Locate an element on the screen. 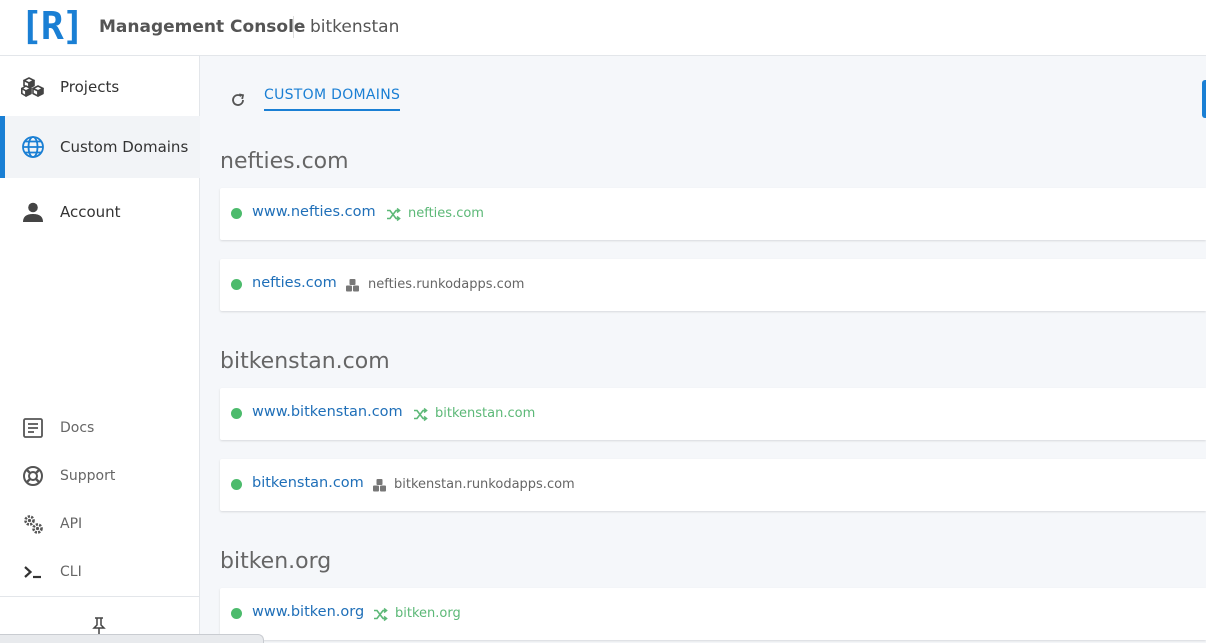 The image size is (1206, 643). domain-group-title: nefties.com is located at coordinates (284, 161).